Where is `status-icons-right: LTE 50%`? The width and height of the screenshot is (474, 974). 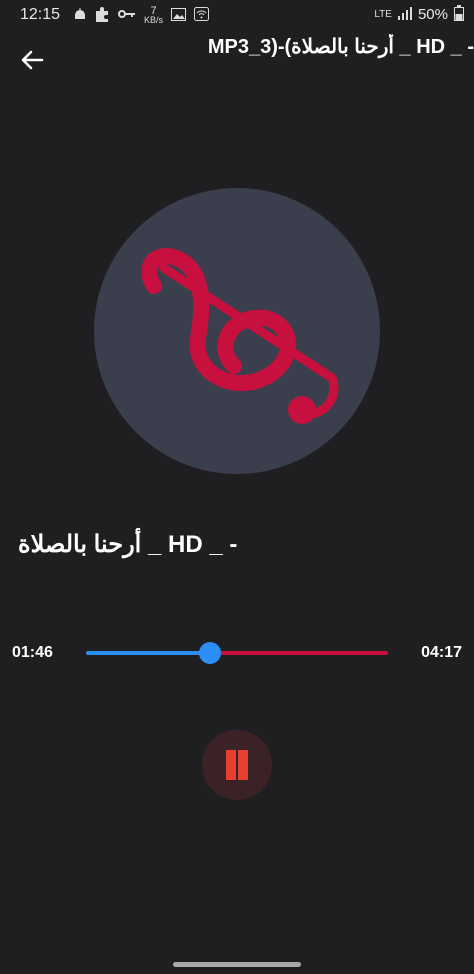 status-icons-right: LTE 50% is located at coordinates (419, 14).